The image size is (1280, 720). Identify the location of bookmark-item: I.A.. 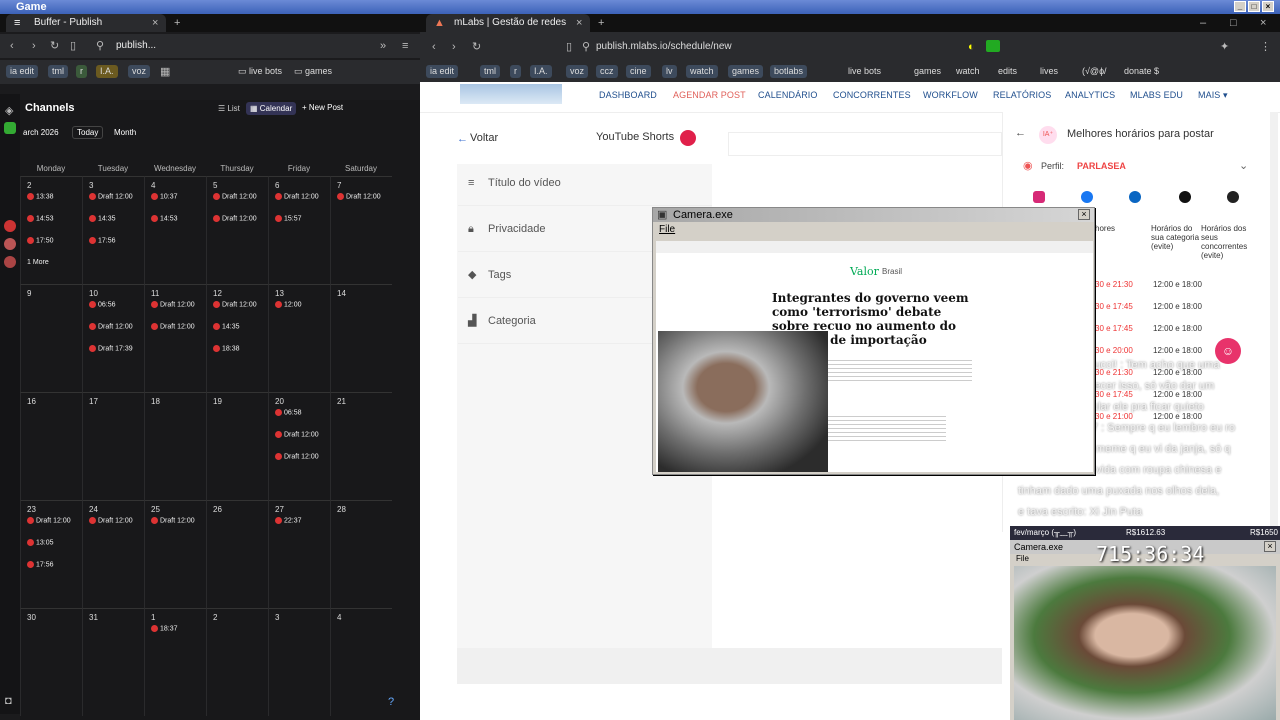
(541, 71).